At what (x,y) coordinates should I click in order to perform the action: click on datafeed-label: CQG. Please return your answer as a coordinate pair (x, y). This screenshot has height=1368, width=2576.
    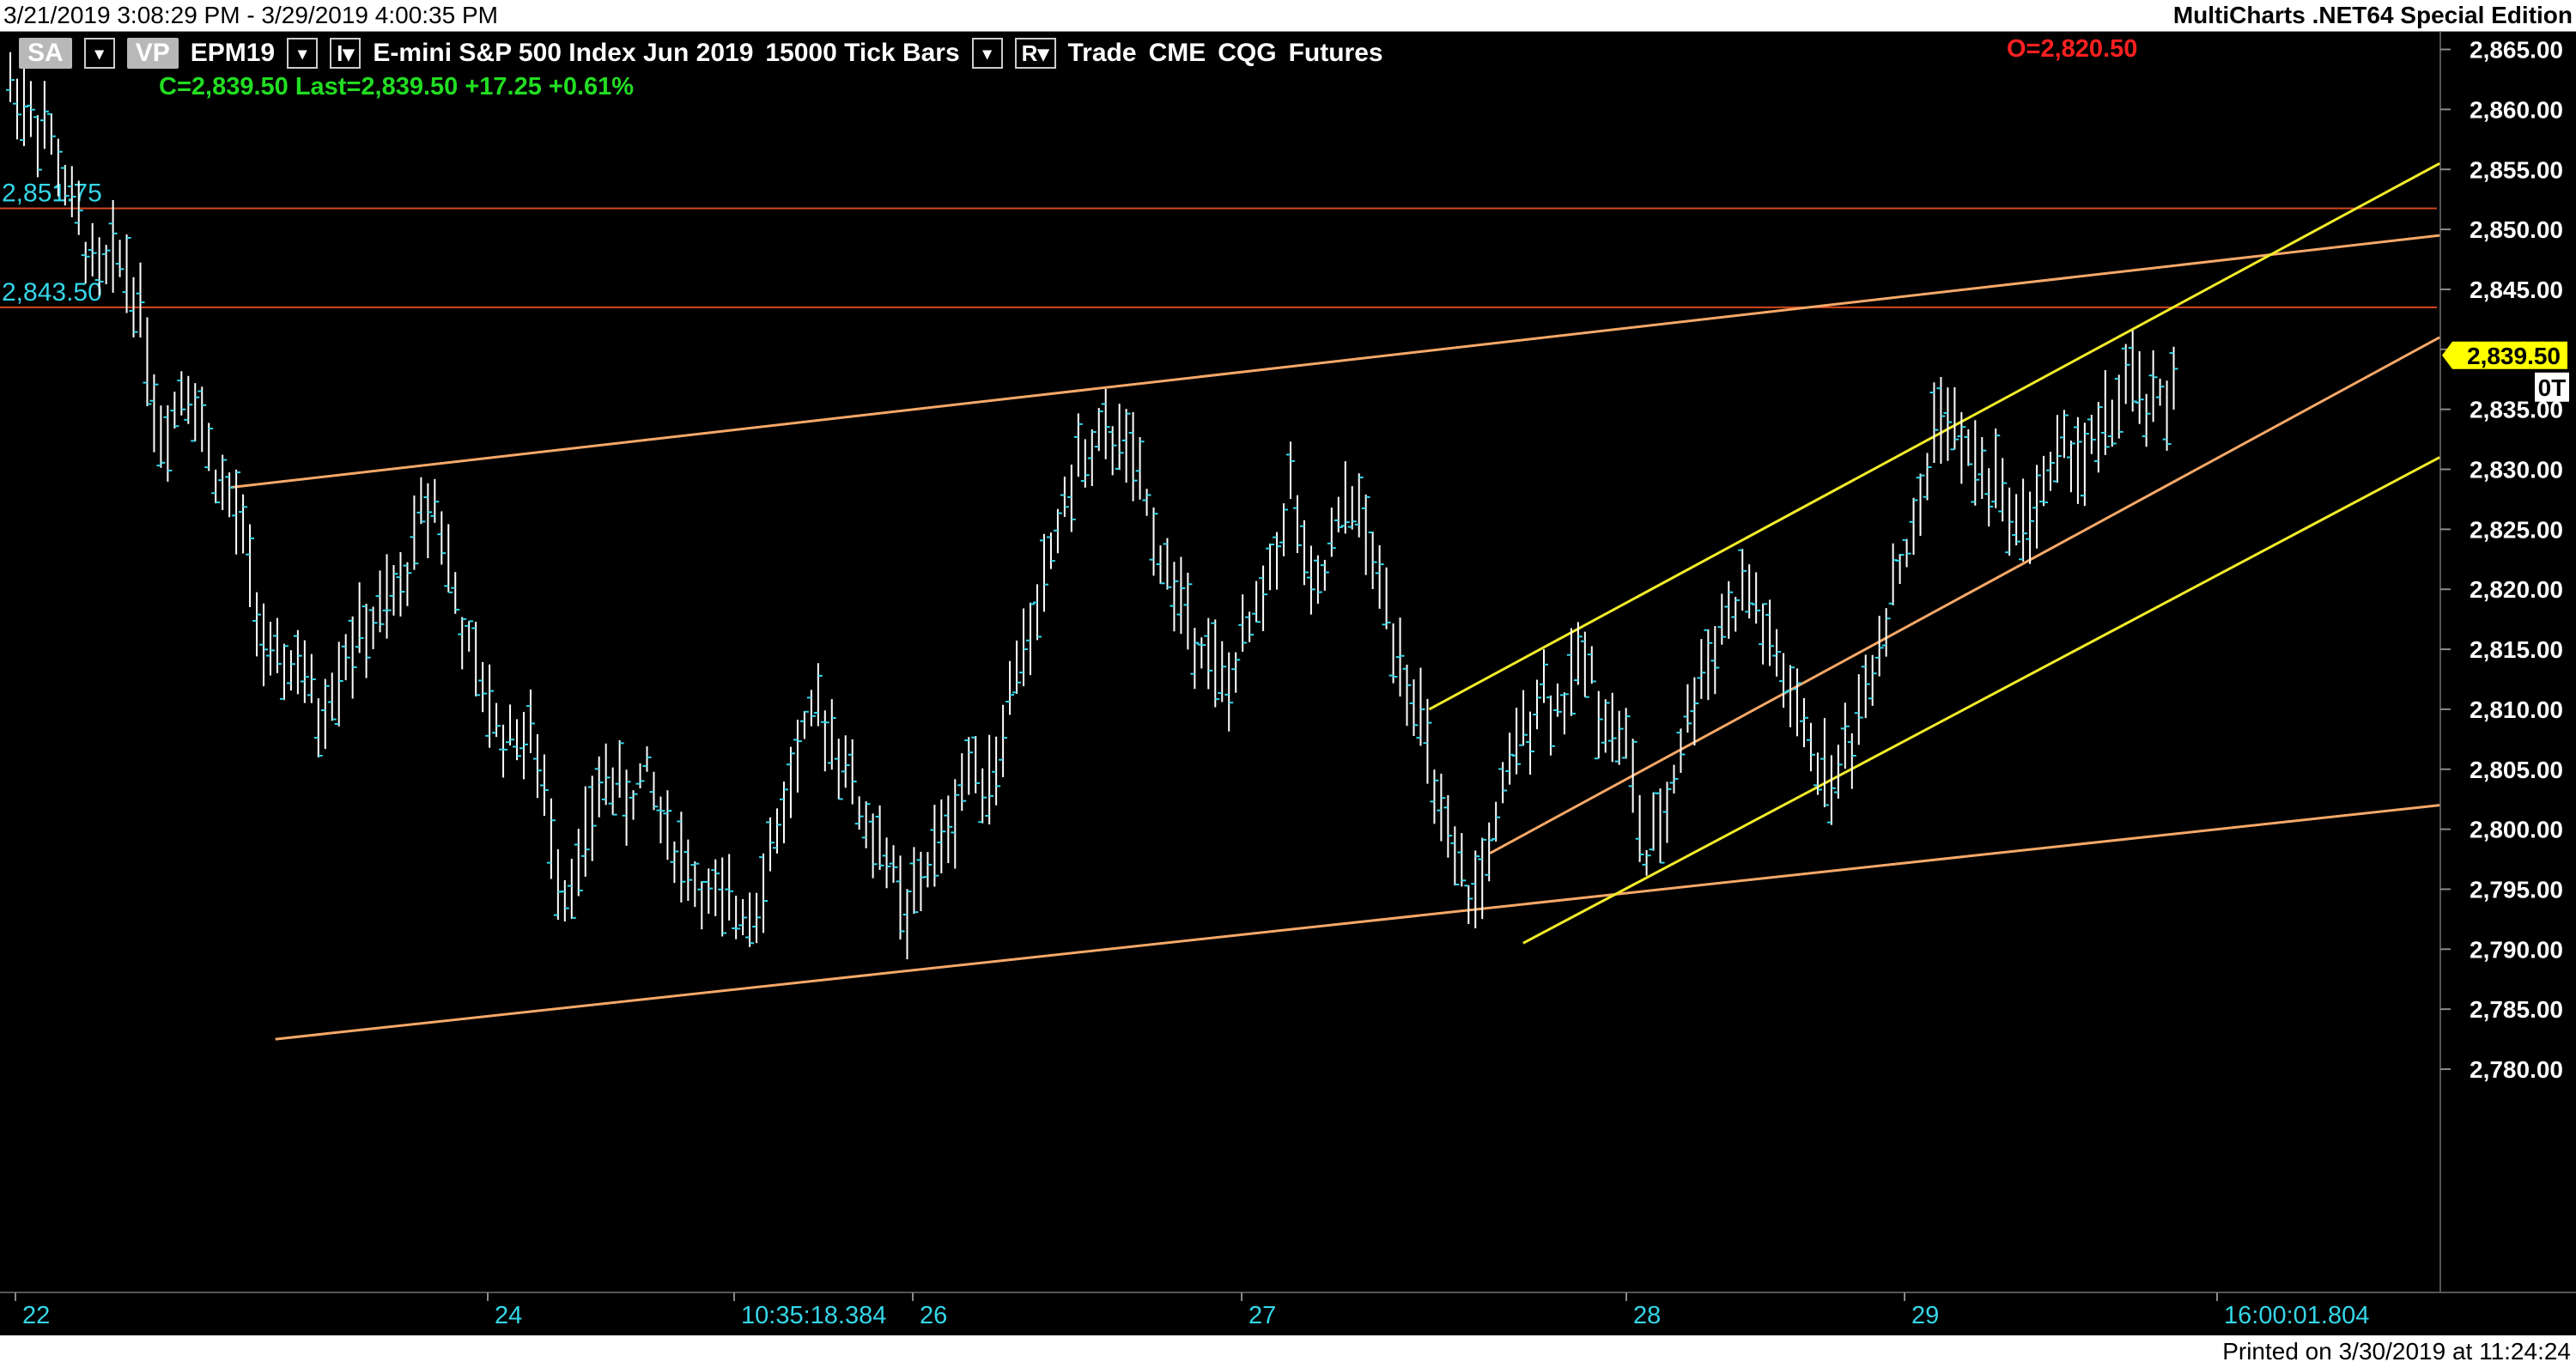
    Looking at the image, I should click on (1247, 53).